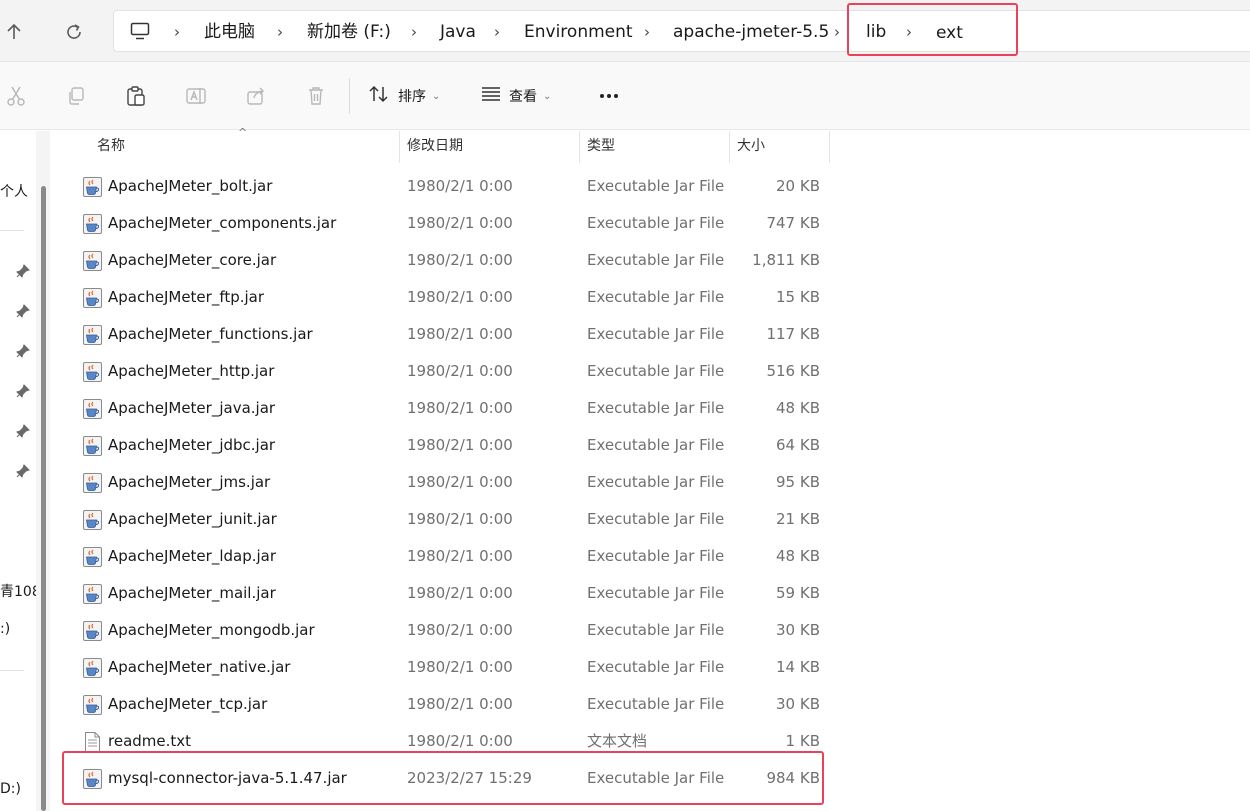 Image resolution: width=1250 pixels, height=811 pixels. Describe the element at coordinates (10, 789) in the screenshot. I see `nav-item-partial-3: D:)` at that location.